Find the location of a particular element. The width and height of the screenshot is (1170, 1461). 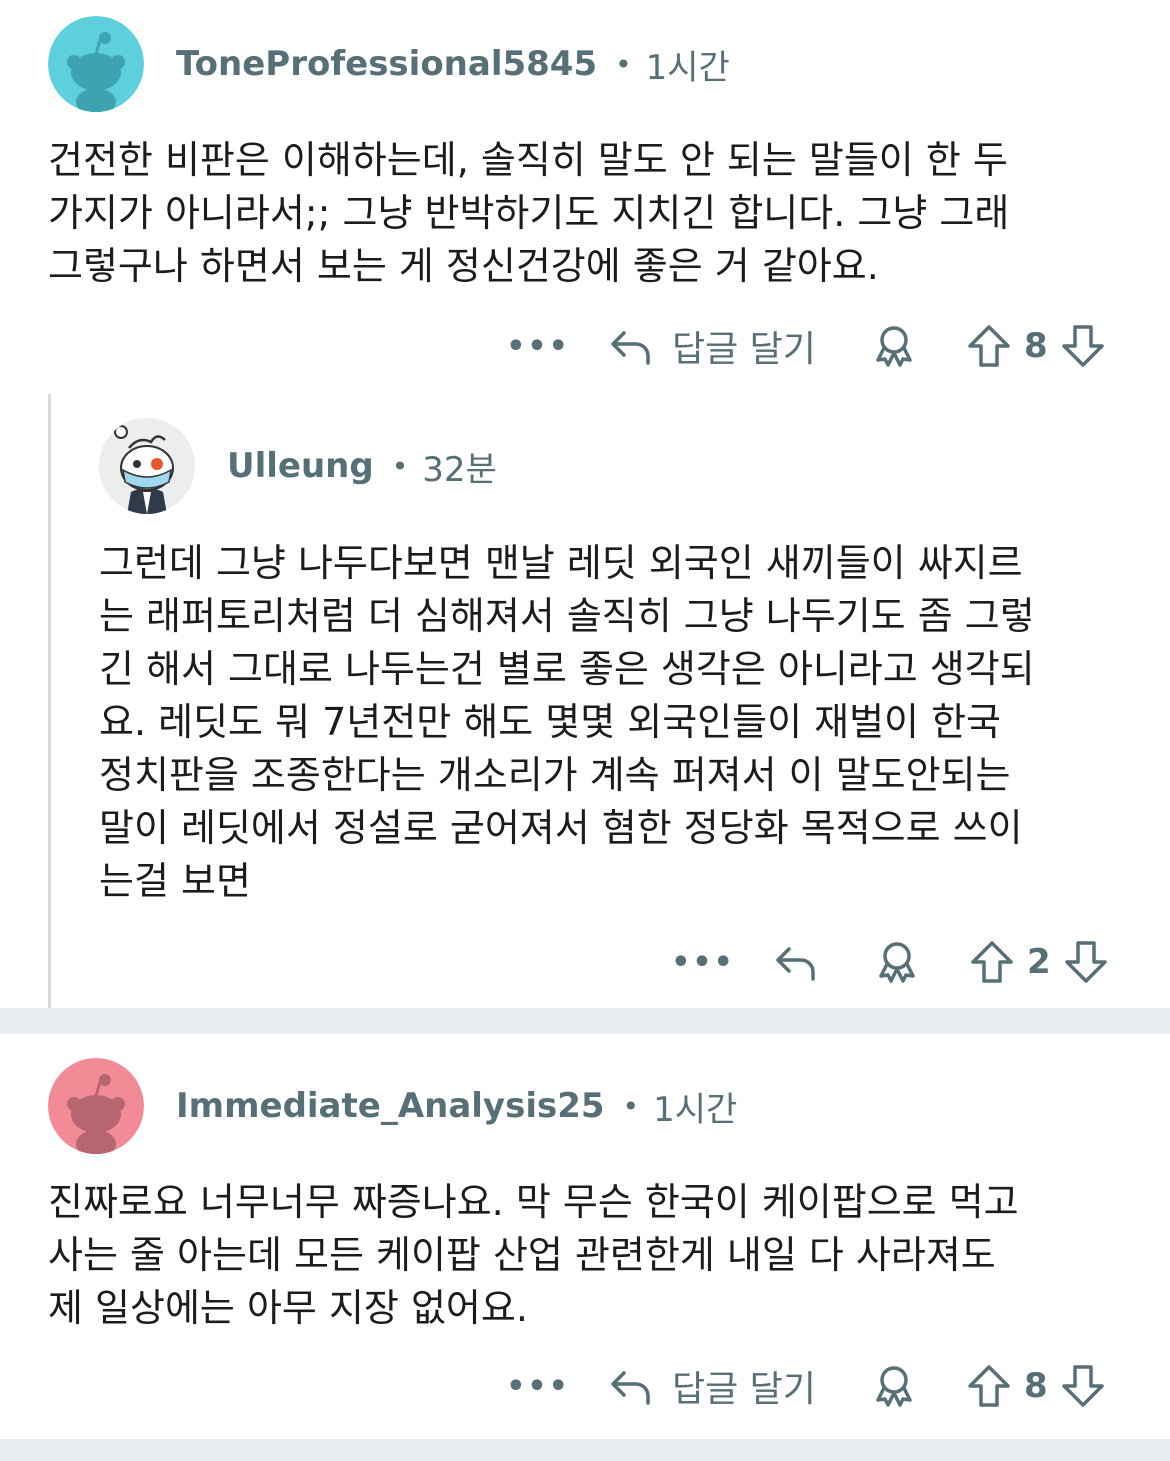

comment-text-line: 제 일상에는 아무 지장 없어요. is located at coordinates (288, 1308).